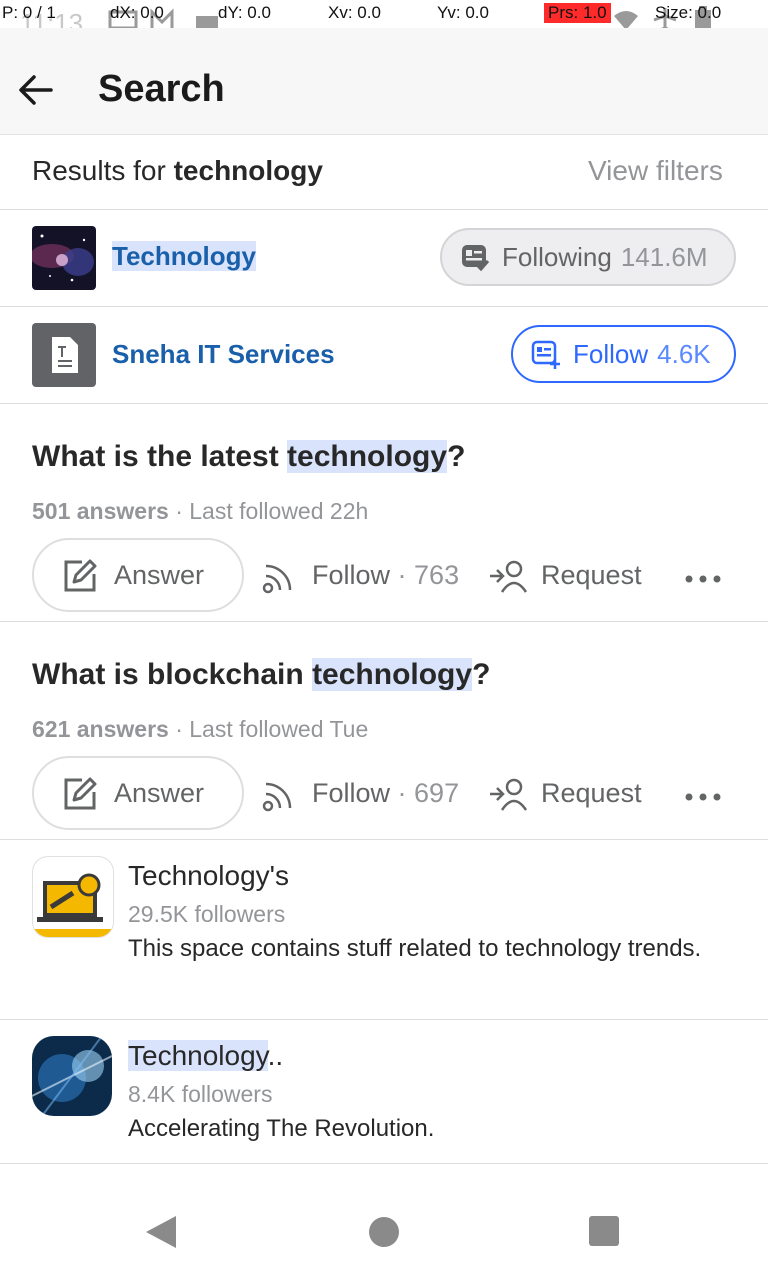  I want to click on follow-question-button: Follow · 763, so click(385, 575).